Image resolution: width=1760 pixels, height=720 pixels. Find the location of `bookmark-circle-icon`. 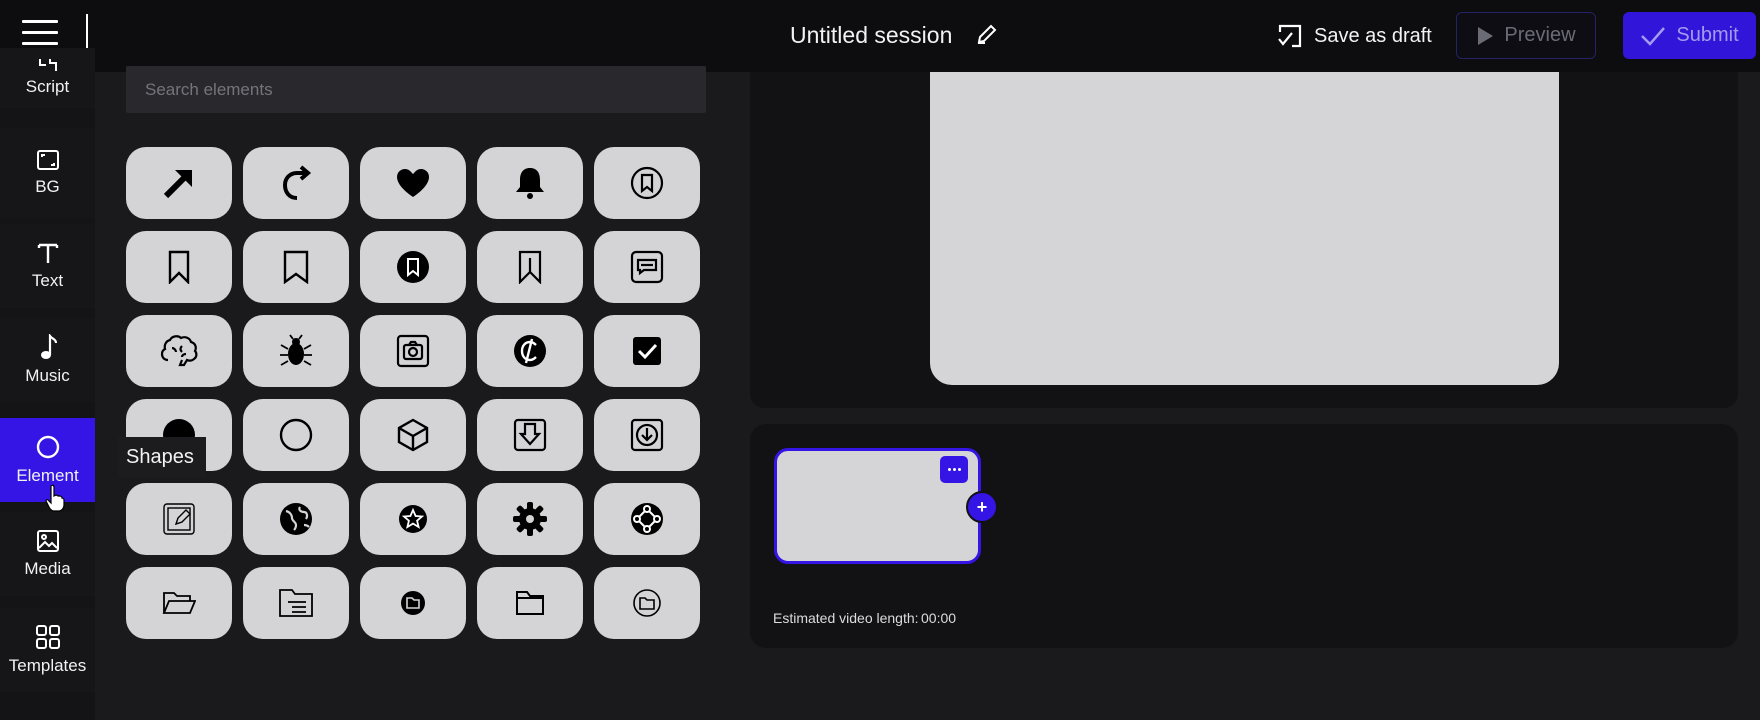

bookmark-circle-icon is located at coordinates (647, 183).